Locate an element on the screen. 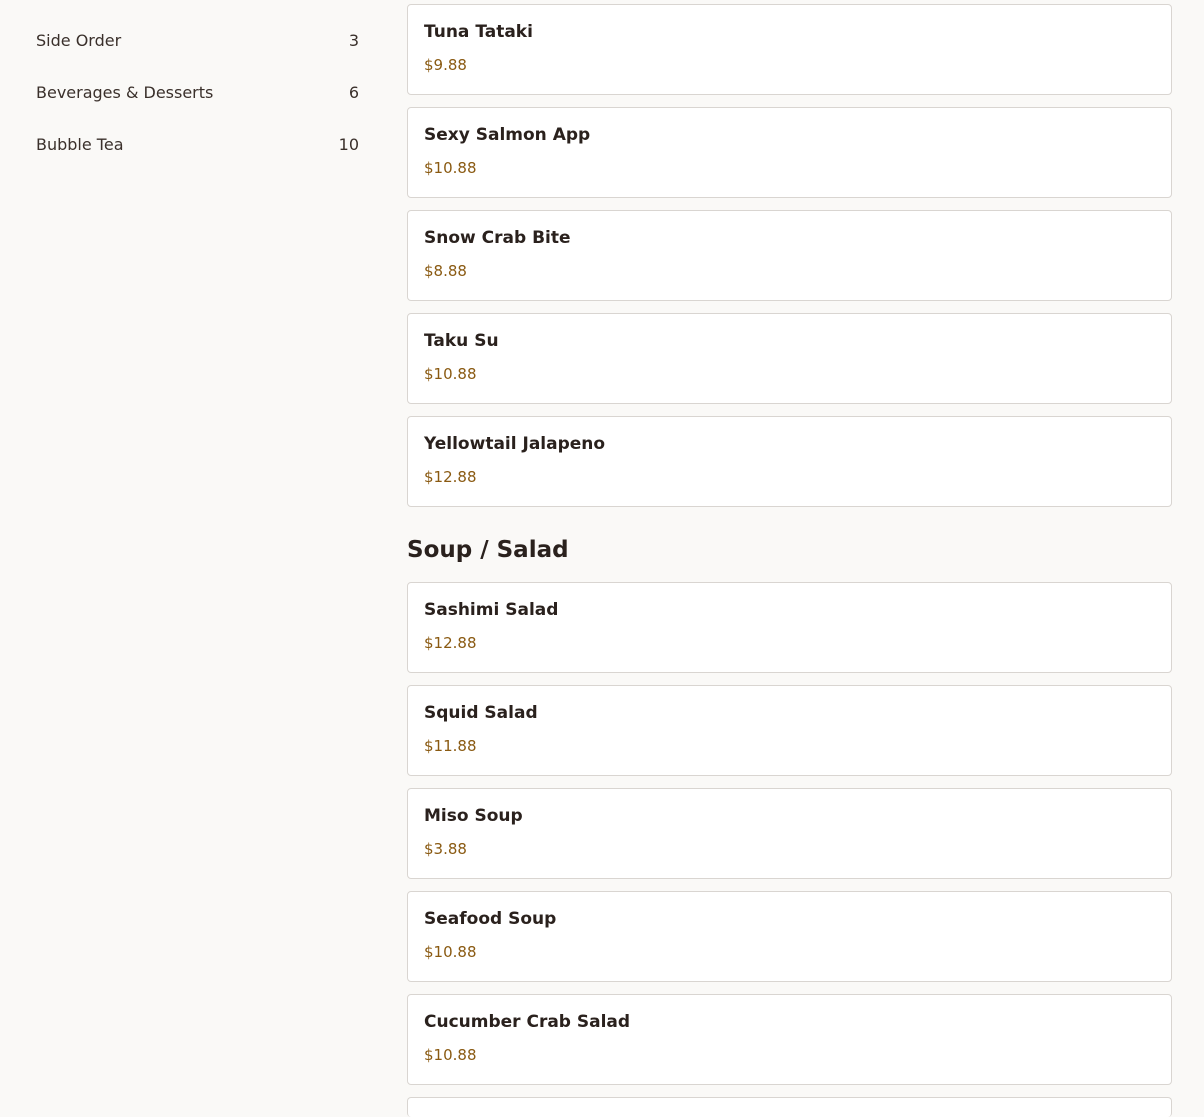 The height and width of the screenshot is (1117, 1204). menu-item-price: $3.88 is located at coordinates (445, 849).